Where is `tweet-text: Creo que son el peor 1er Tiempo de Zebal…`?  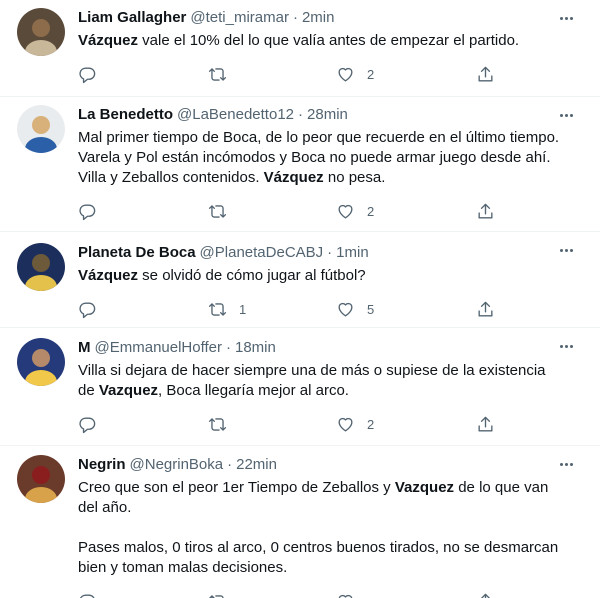 tweet-text: Creo que son el peor 1er Tiempo de Zebal… is located at coordinates (320, 528).